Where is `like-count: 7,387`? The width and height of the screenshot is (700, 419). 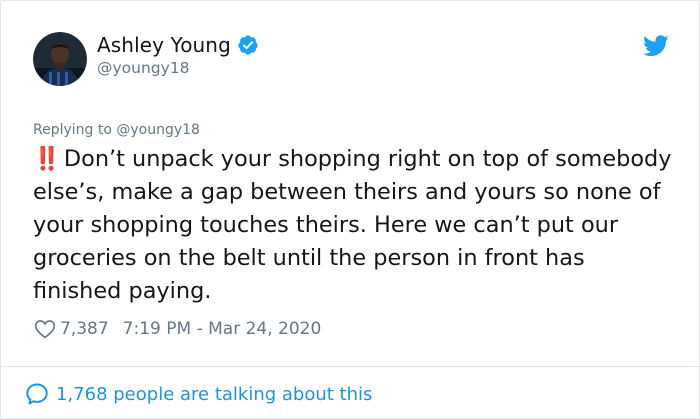
like-count: 7,387 is located at coordinates (84, 329).